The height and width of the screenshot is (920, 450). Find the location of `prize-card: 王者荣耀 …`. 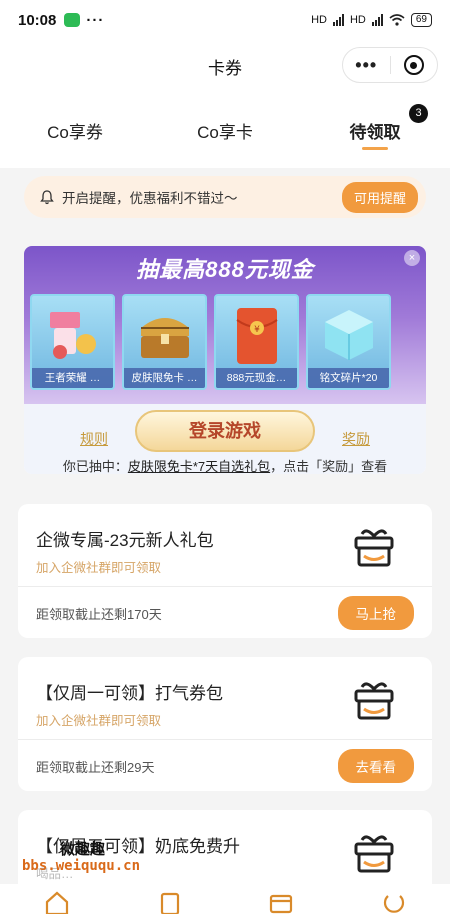

prize-card: 王者荣耀 … is located at coordinates (72, 342).